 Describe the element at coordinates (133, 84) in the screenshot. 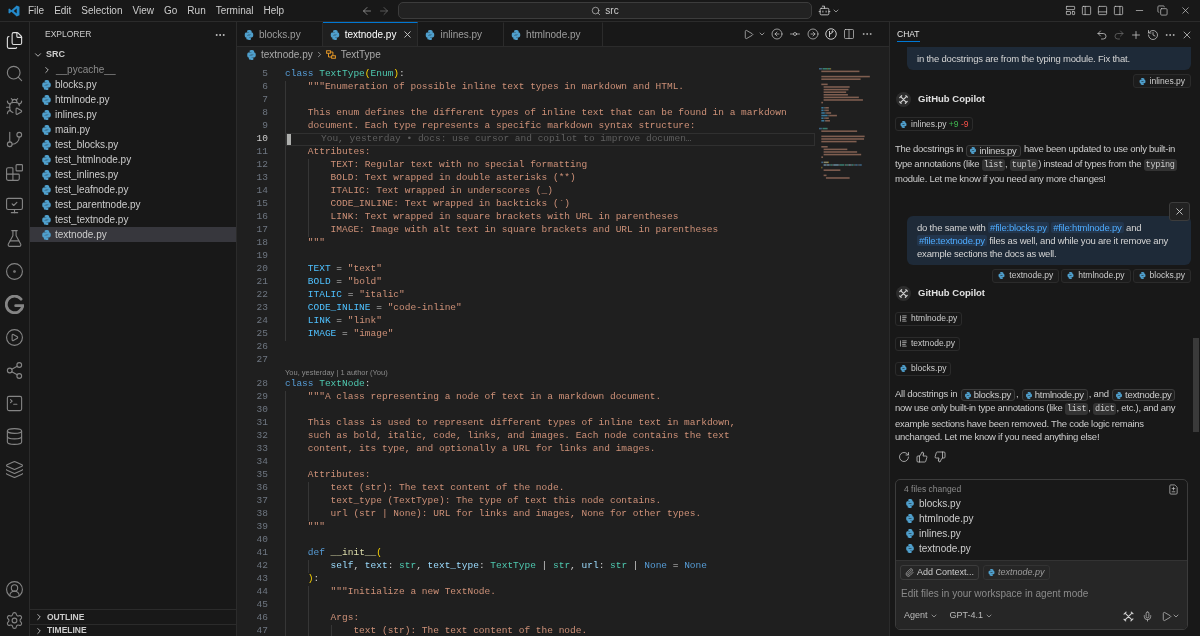

I see `tree-item: blocks.py` at that location.